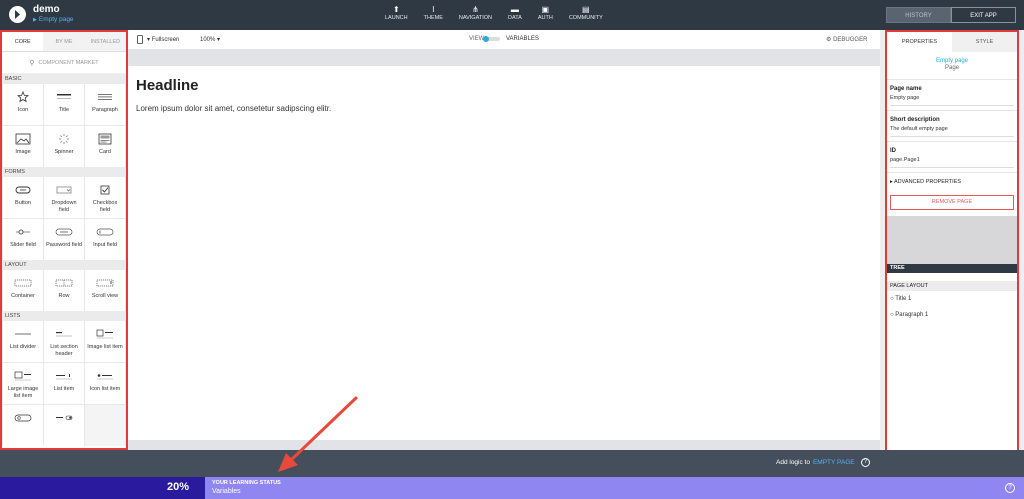  I want to click on component-button: Button, so click(23, 197).